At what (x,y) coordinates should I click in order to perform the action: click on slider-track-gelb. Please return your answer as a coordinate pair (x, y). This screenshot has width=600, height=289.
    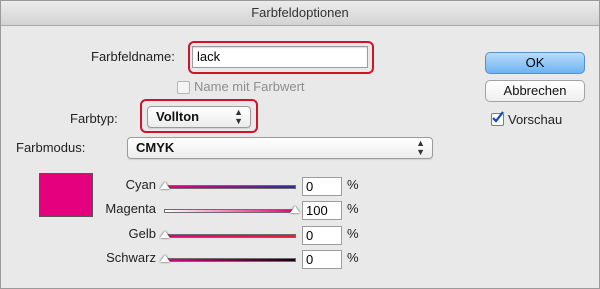
    Looking at the image, I should click on (230, 236).